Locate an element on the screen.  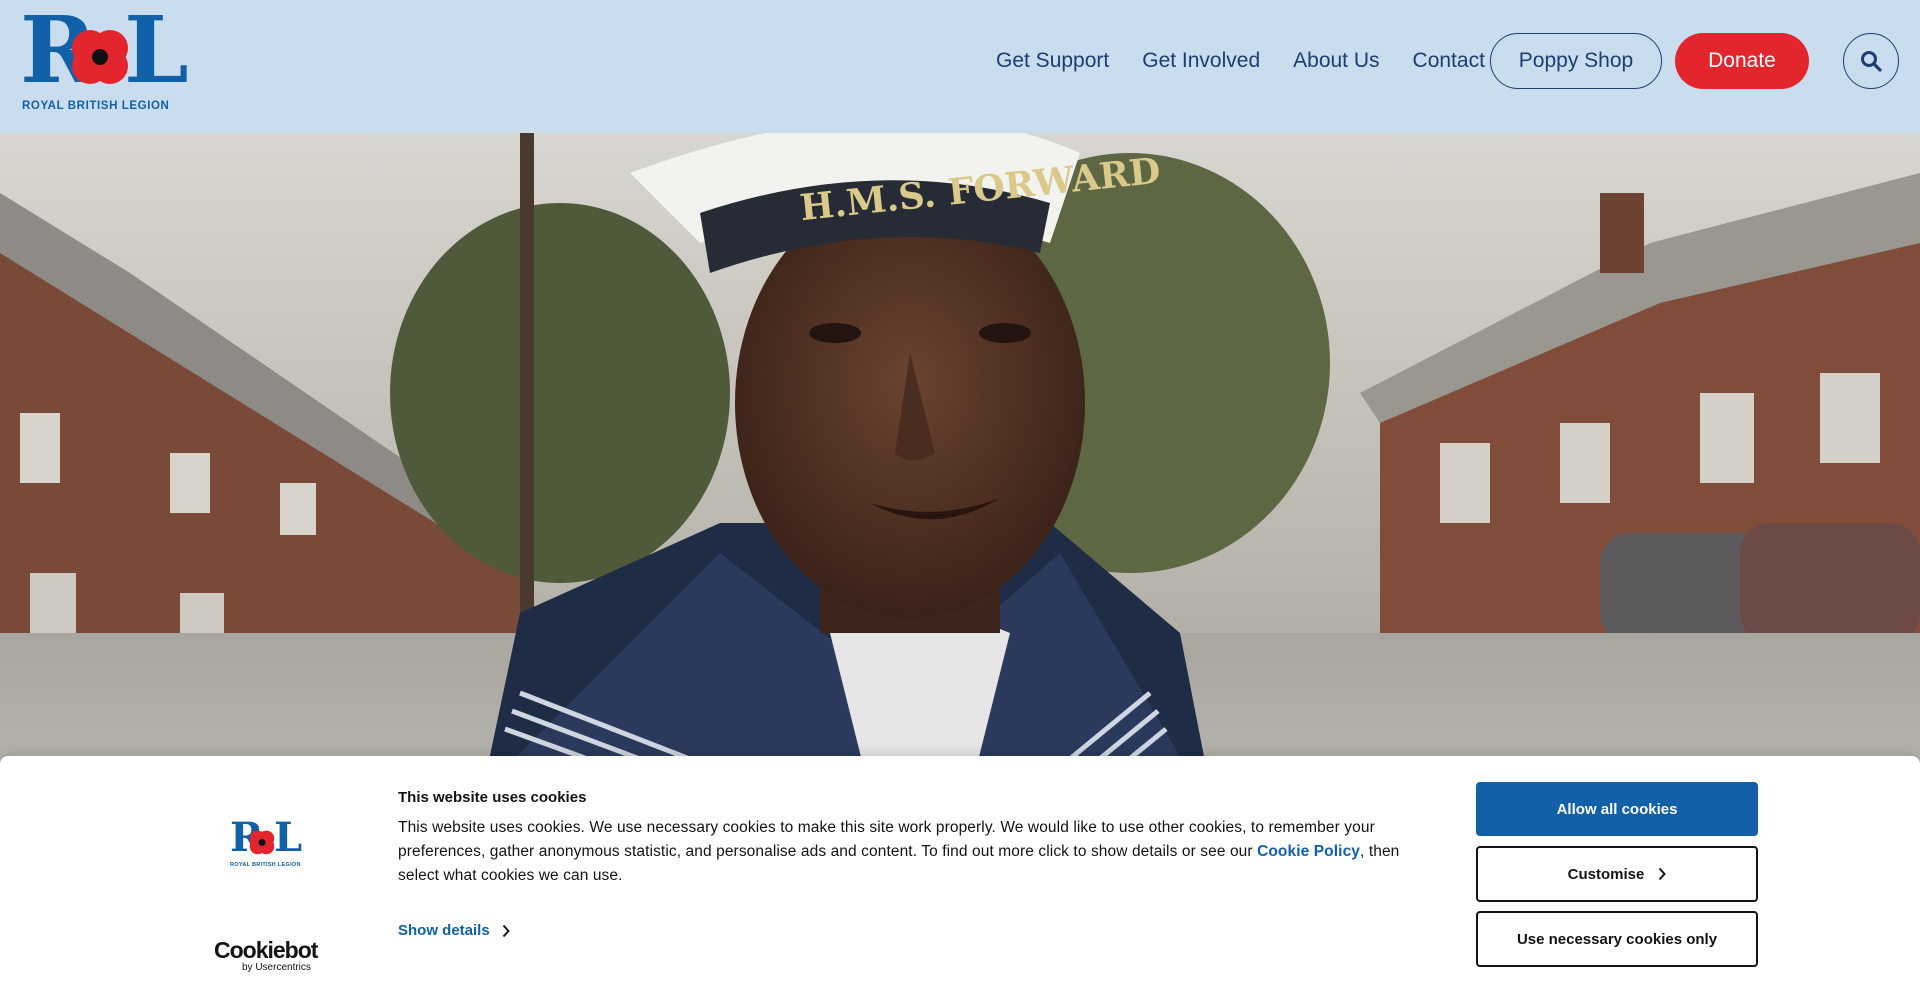
cookiebot-name: Cookiebot is located at coordinates (266, 950).